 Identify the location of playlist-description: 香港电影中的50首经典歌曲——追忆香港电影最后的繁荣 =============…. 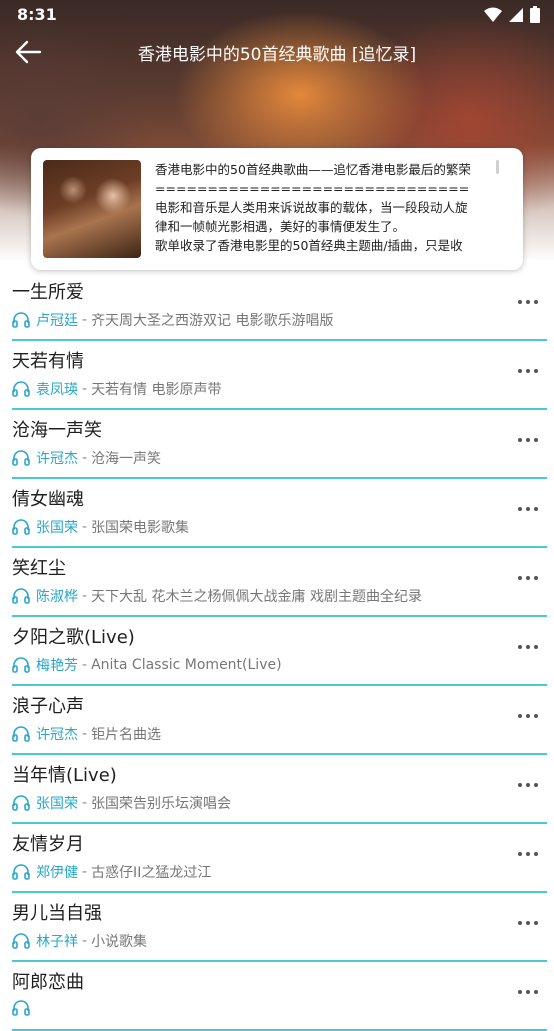
(325, 210).